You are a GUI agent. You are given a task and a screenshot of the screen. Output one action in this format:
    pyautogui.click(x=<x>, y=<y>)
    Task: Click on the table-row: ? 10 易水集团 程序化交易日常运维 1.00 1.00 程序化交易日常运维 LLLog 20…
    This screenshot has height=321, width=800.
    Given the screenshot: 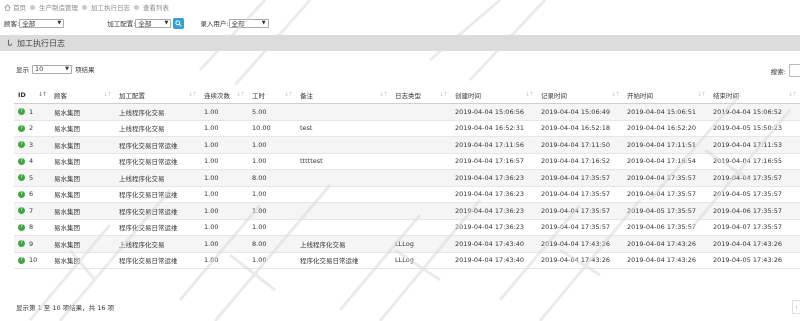 What is the action you would take?
    pyautogui.click(x=407, y=260)
    